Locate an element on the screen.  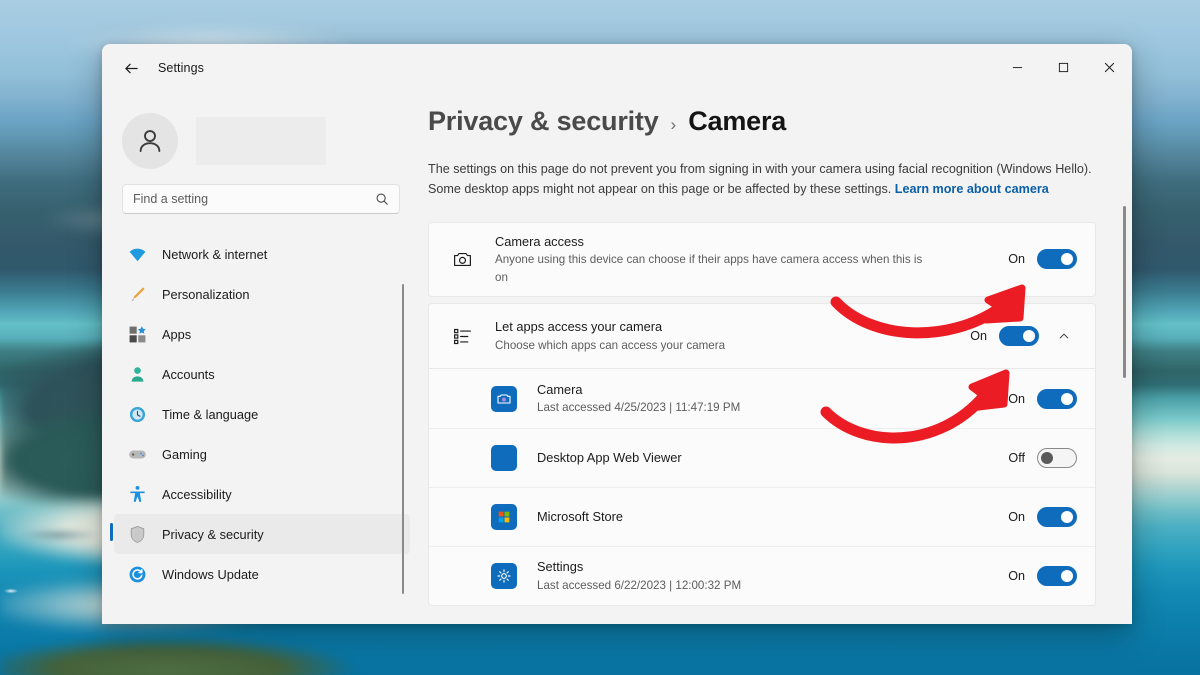
camera-access-toggle is located at coordinates (1057, 259).